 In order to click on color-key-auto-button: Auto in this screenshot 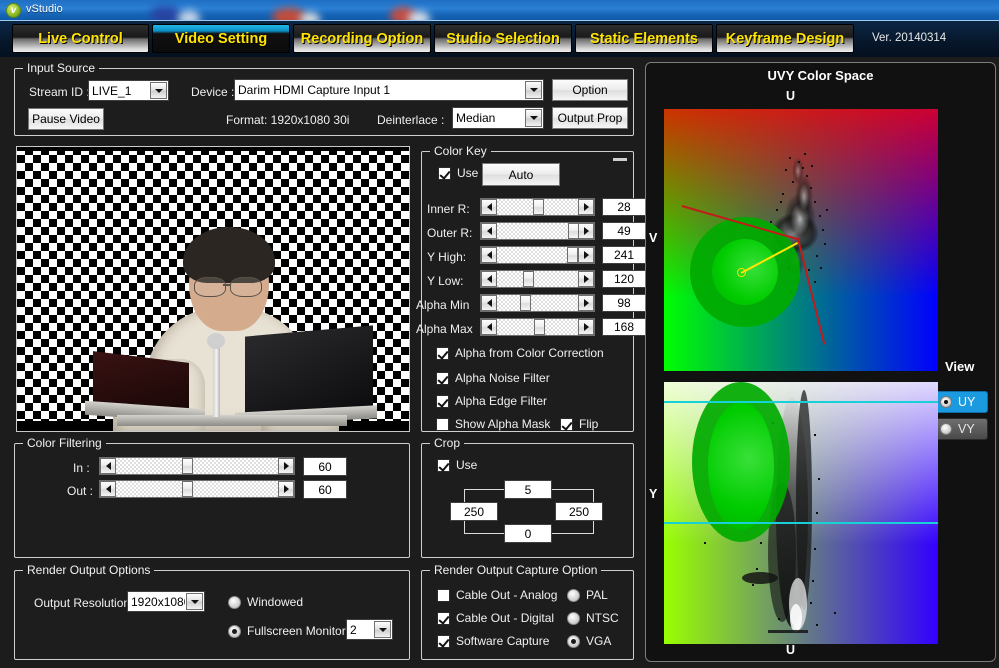, I will do `click(521, 174)`.